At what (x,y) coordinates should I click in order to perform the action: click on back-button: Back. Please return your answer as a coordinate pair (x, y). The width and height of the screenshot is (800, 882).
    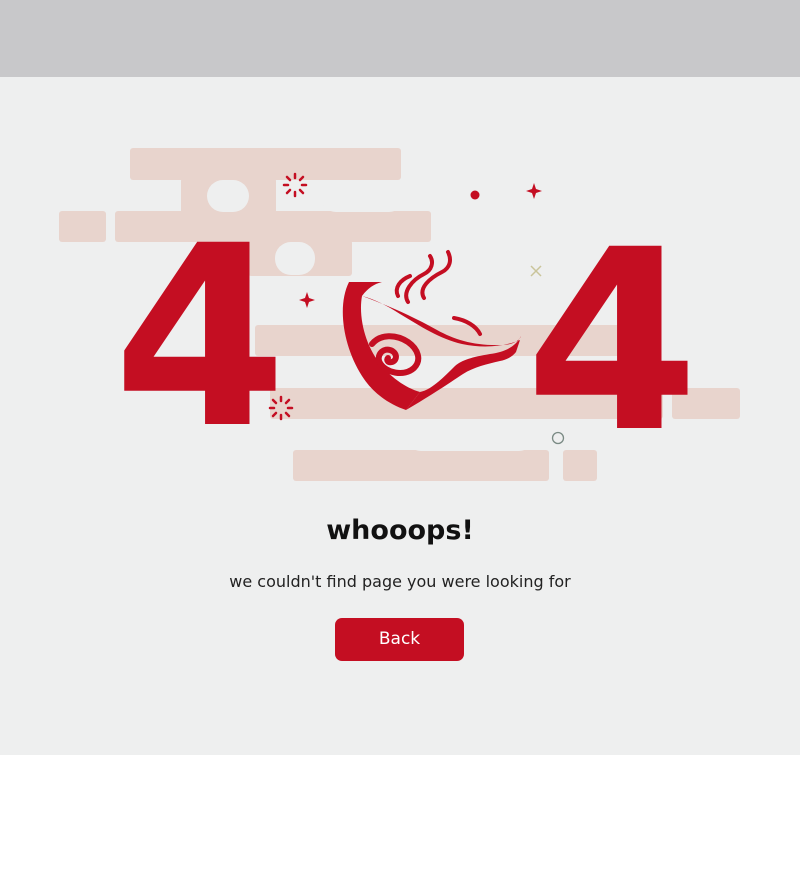
    Looking at the image, I should click on (399, 639).